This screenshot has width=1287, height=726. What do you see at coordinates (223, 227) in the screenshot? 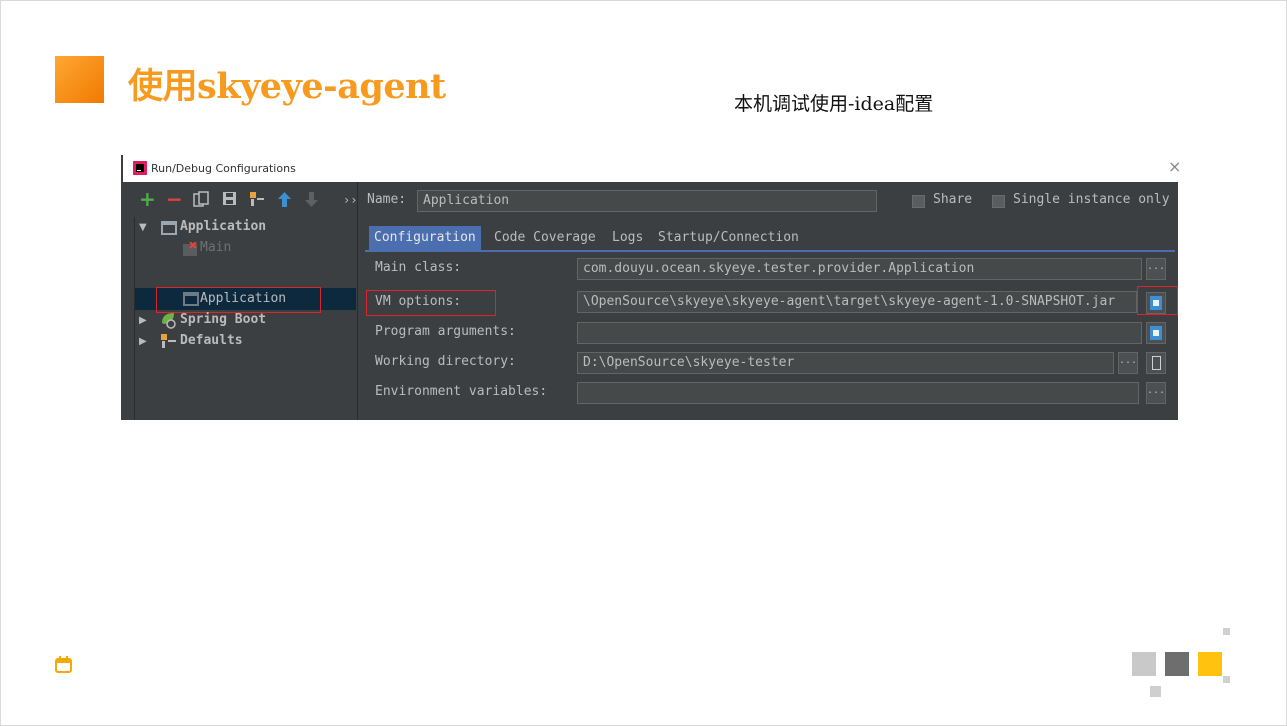
I see `tree-item-application-group: Application` at bounding box center [223, 227].